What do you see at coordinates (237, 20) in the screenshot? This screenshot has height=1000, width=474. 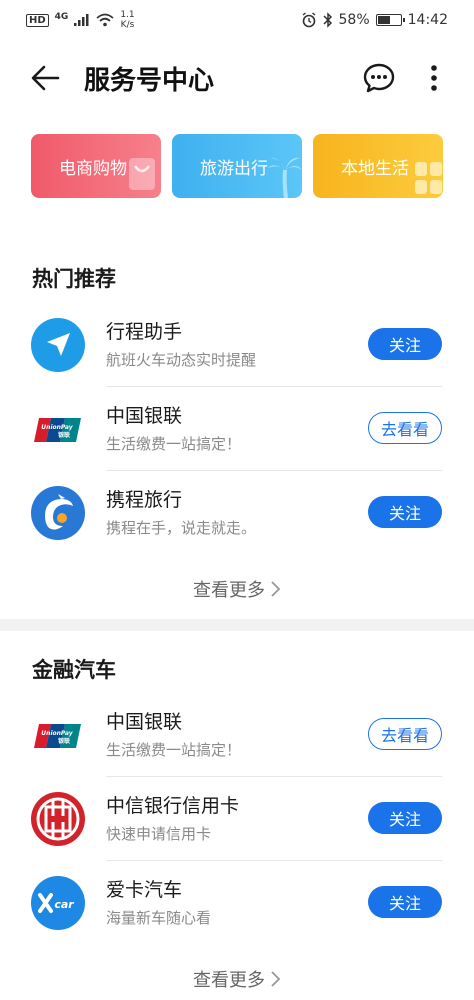 I see `status-bar: HD 4G 1.1 K/s 58% 14:42` at bounding box center [237, 20].